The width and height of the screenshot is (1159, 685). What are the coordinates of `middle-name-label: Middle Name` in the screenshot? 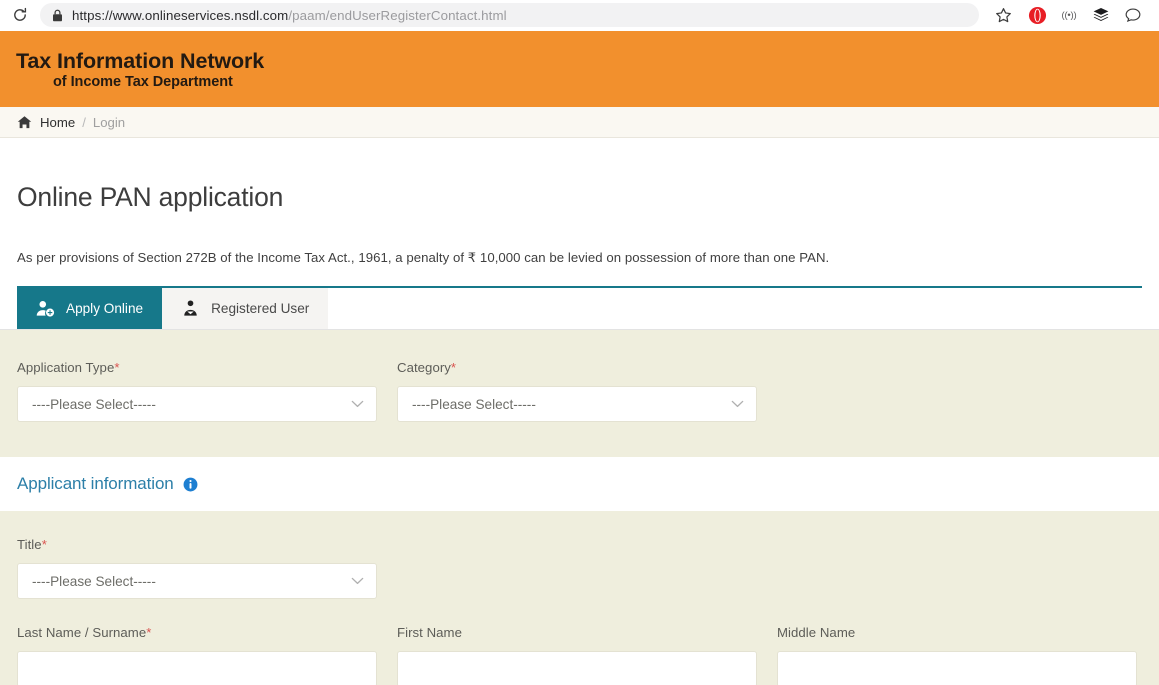 It's located at (816, 632).